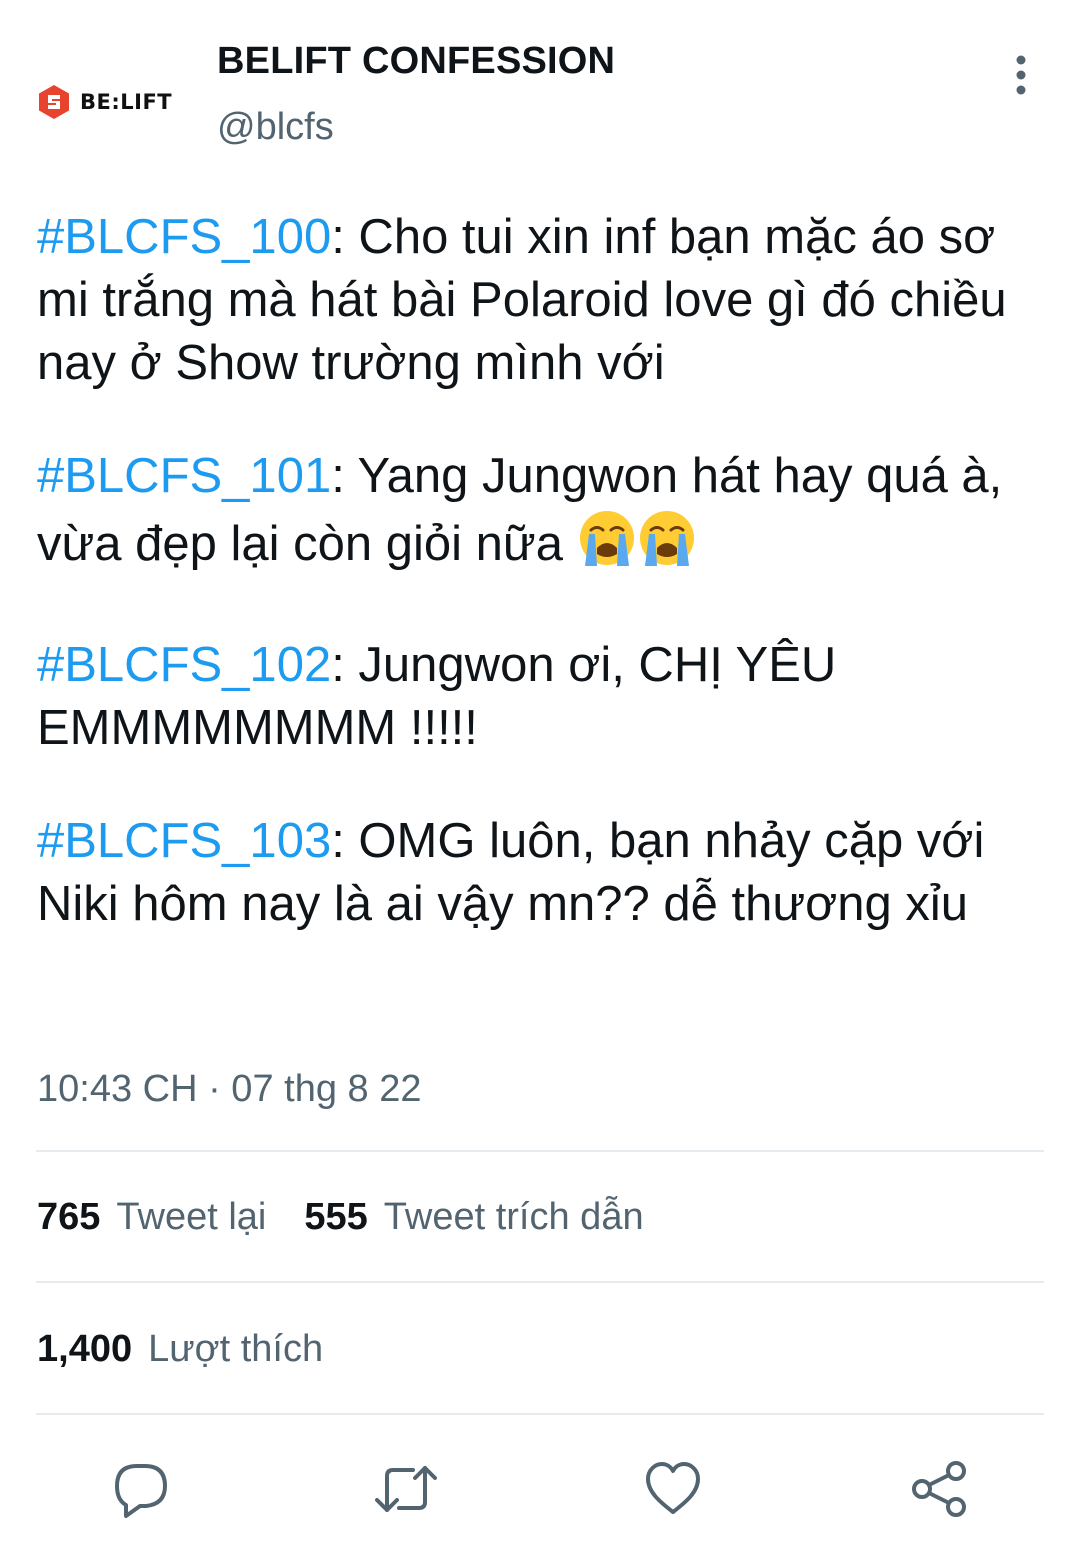  Describe the element at coordinates (184, 476) in the screenshot. I see `hashtag-link: #BLCFS_101` at that location.